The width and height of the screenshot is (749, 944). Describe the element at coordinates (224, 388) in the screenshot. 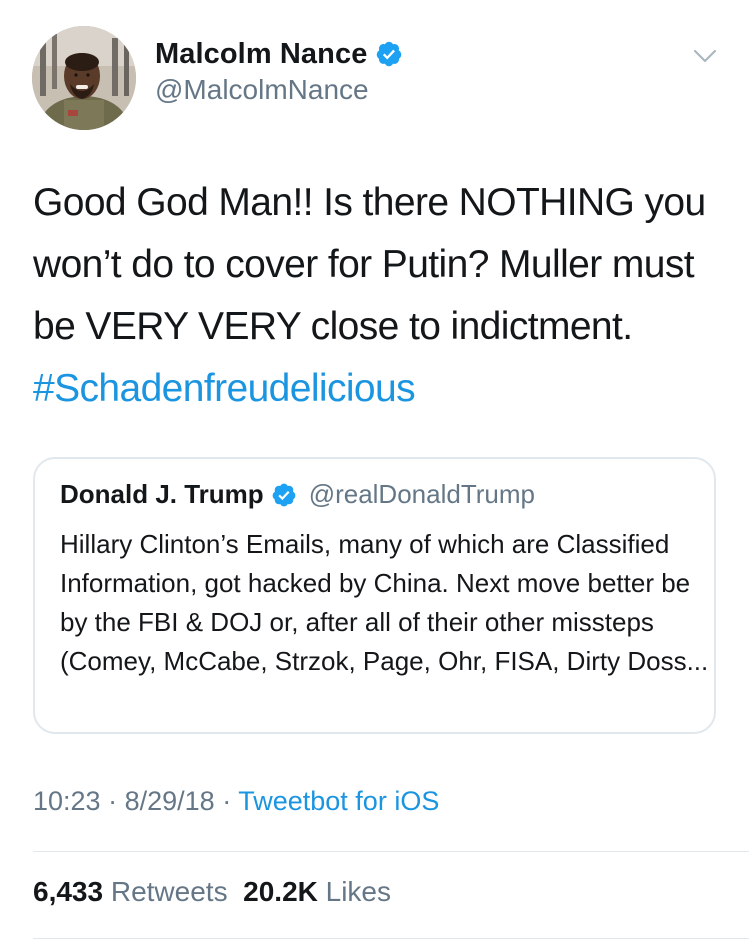

I see `hashtag-link: #Schadenfreudelicious` at that location.